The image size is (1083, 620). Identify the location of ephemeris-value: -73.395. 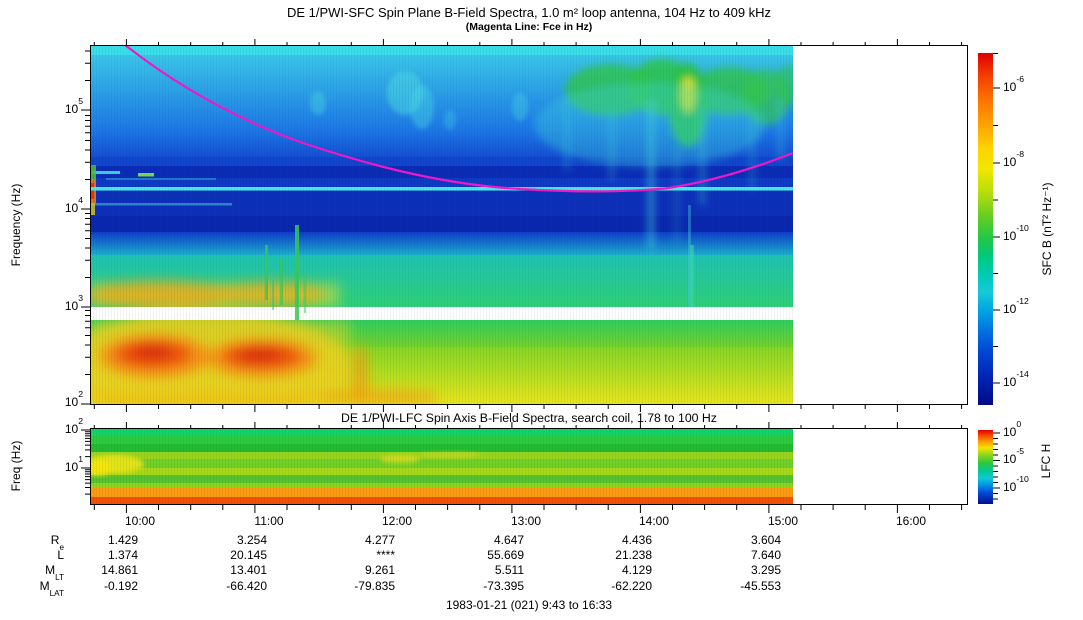
(503, 586).